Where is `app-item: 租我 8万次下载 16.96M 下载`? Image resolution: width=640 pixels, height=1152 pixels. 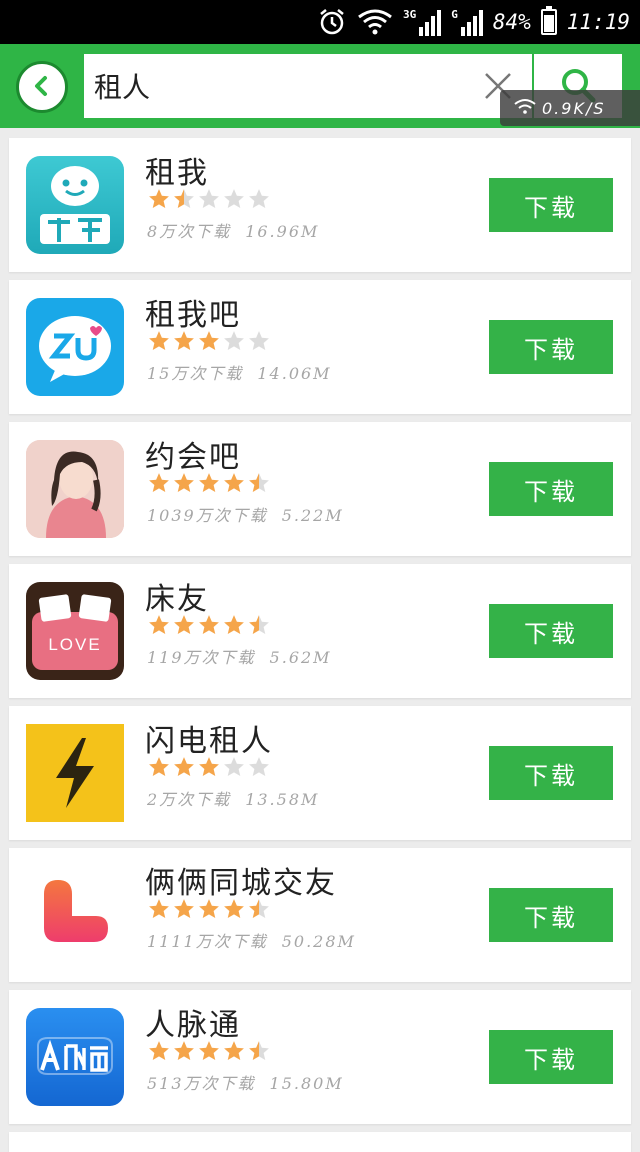
app-item: 租我 8万次下载 16.96M 下载 is located at coordinates (320, 205).